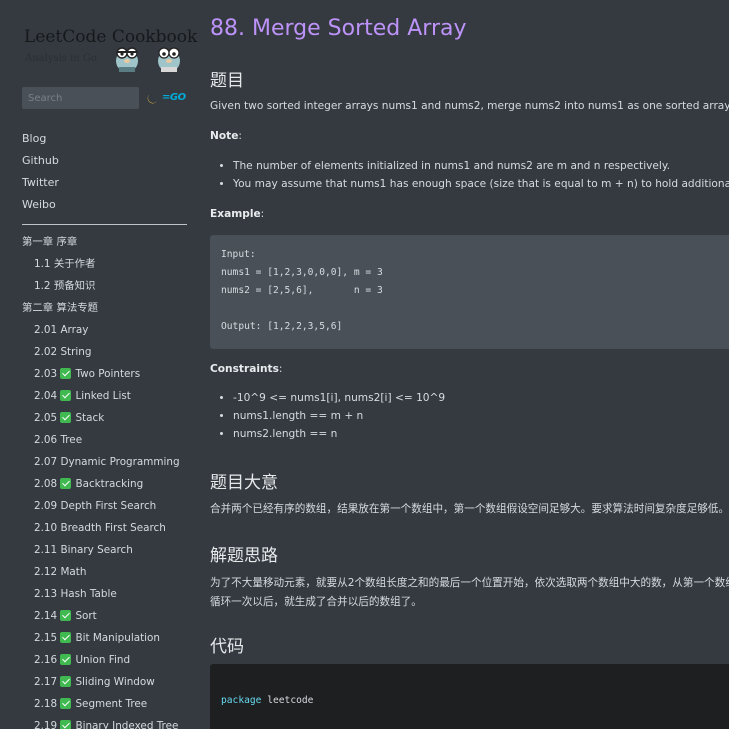 This screenshot has width=729, height=729. I want to click on list-item: nums1.length == m + n, so click(339, 416).